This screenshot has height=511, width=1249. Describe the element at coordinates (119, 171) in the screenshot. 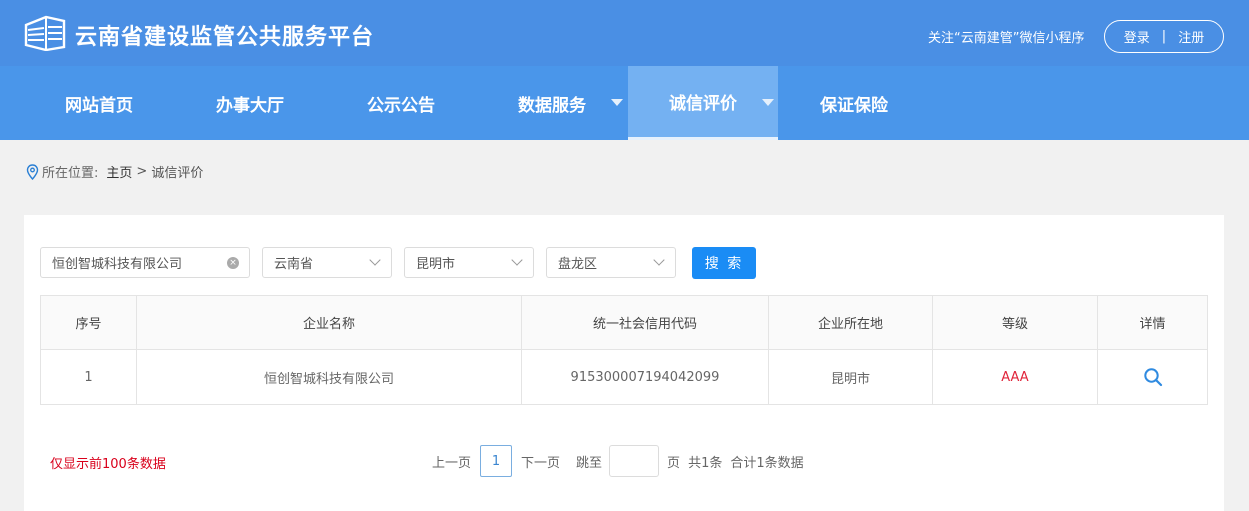

I see `breadcrumb-home: 主页` at that location.